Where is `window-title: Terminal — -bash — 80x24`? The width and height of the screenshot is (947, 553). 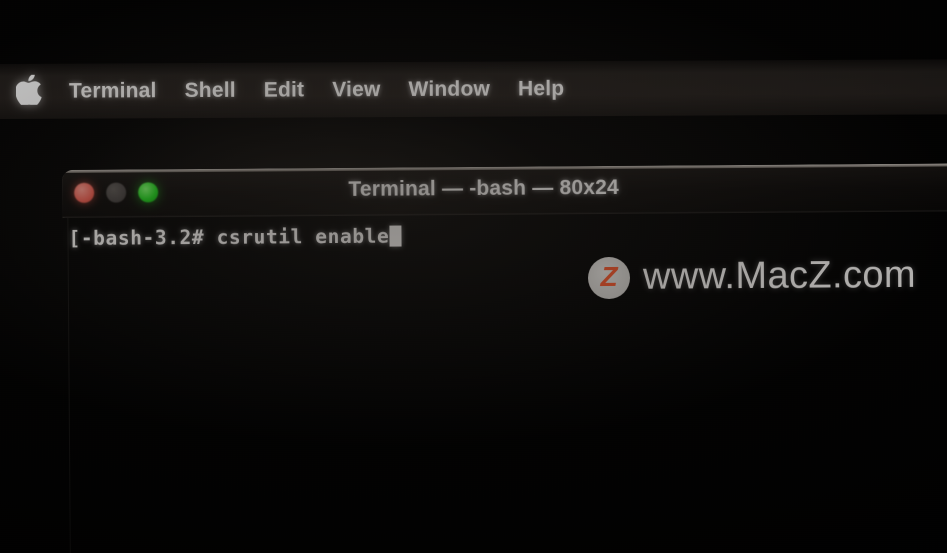
window-title: Terminal — -bash — 80x24 is located at coordinates (483, 188).